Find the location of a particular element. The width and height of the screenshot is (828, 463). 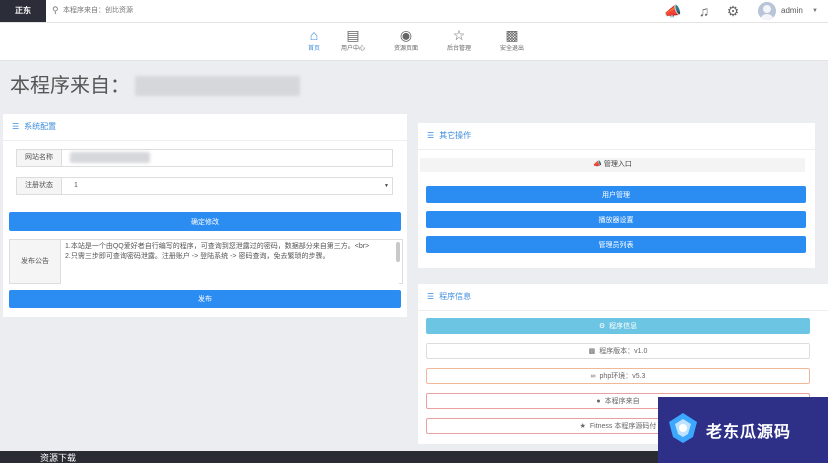

avatar is located at coordinates (767, 11).